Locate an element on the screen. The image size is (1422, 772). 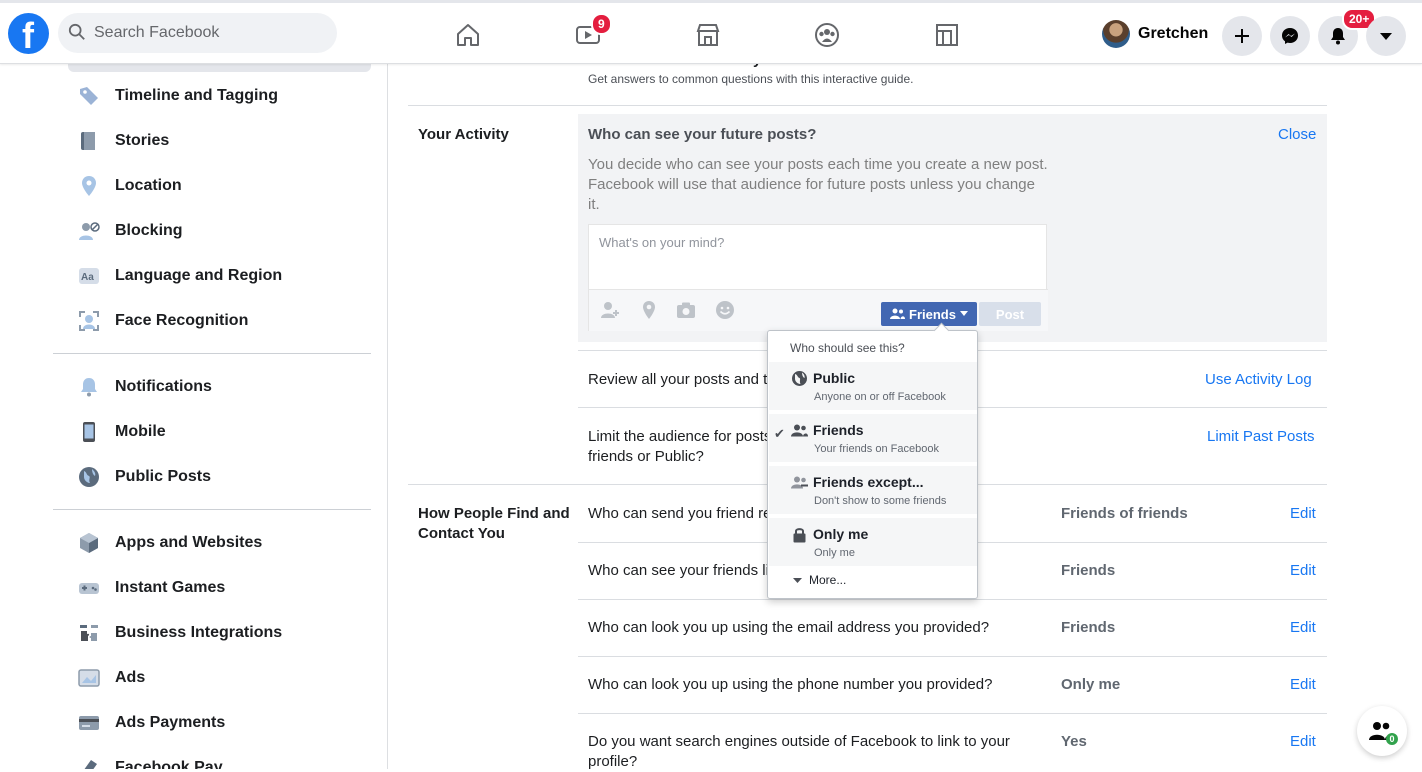
sidebar-item-ads-payments: Ads Payments is located at coordinates (226, 723).